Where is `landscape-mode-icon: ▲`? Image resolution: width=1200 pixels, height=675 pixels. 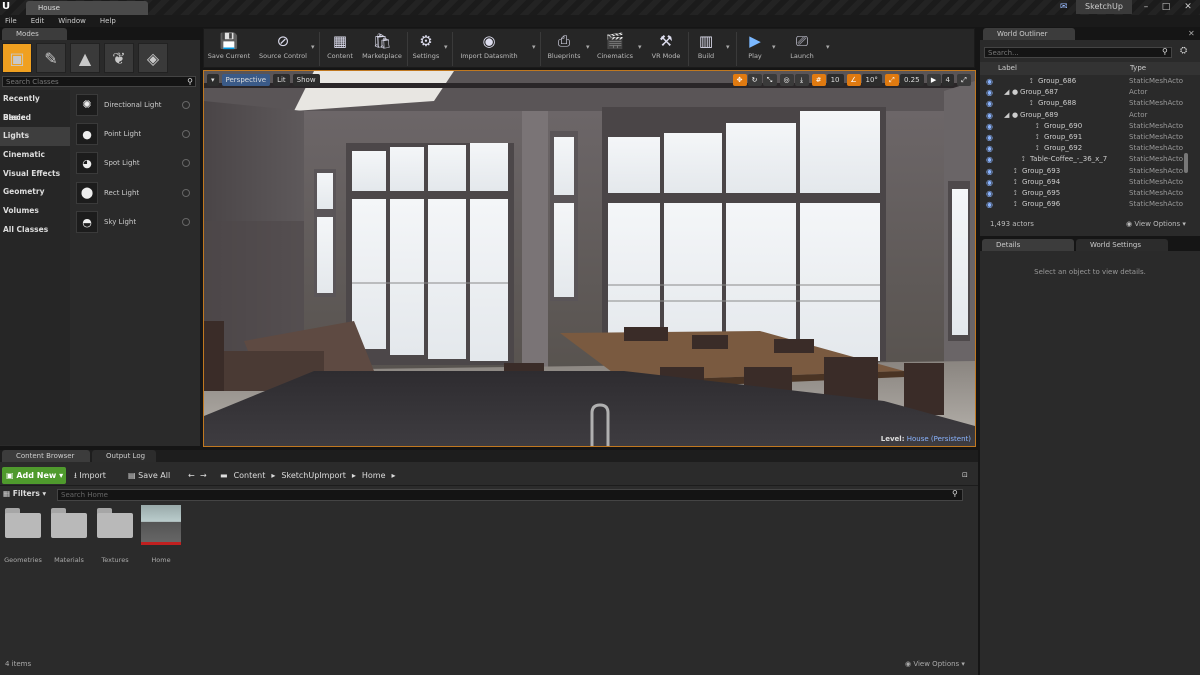
landscape-mode-icon: ▲ is located at coordinates (85, 58).